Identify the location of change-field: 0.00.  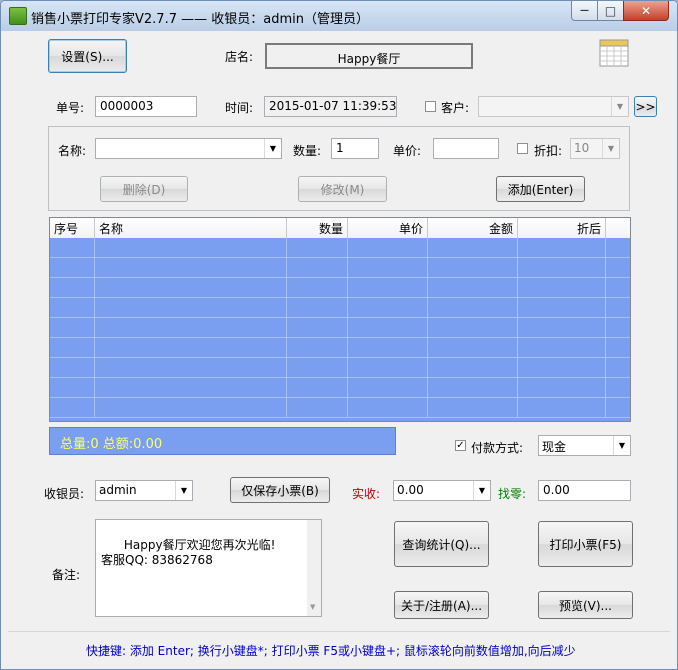
(584, 490).